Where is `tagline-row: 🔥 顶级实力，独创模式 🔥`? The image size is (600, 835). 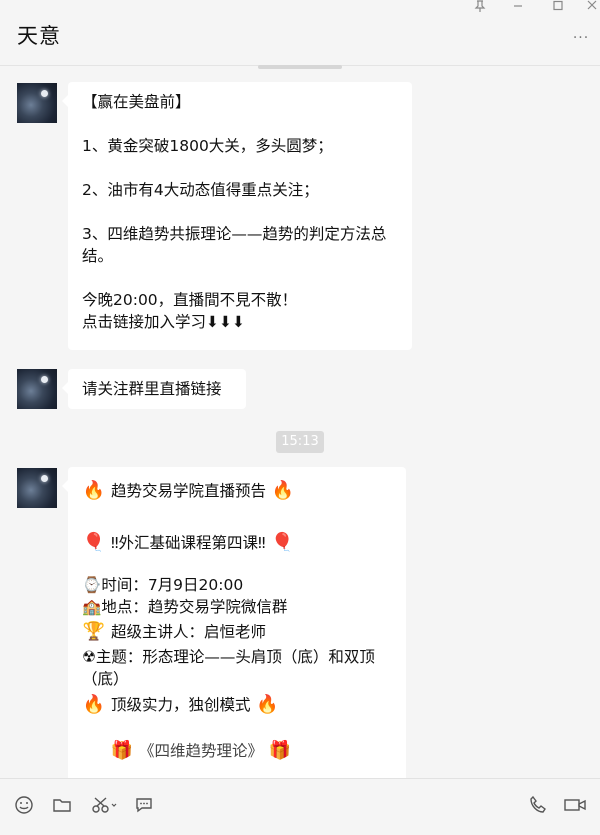 tagline-row: 🔥 顶级实力，独创模式 🔥 is located at coordinates (237, 705).